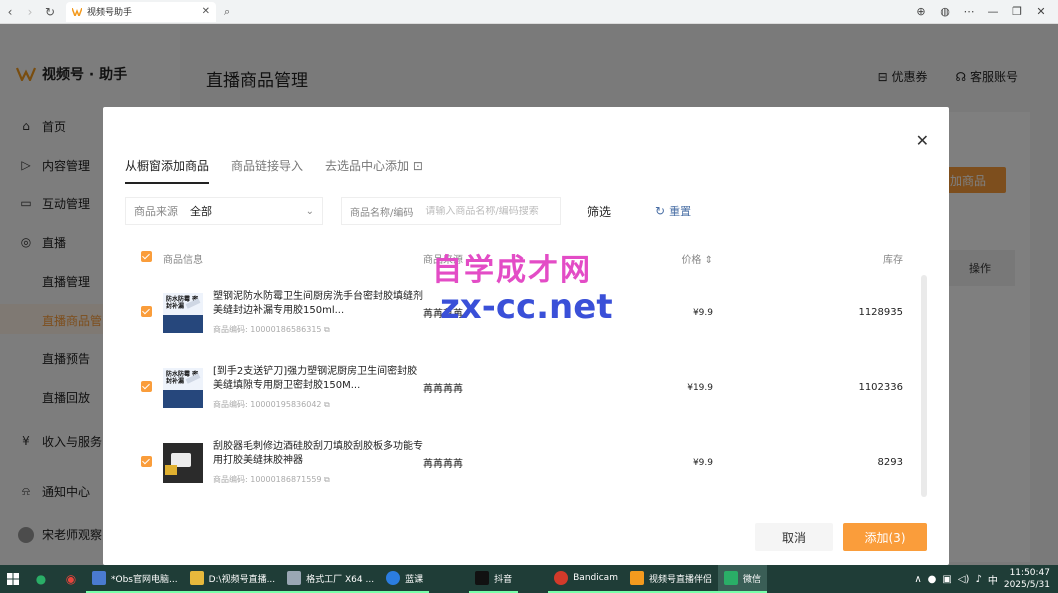 The height and width of the screenshot is (593, 1058). I want to click on modal-tabs: 从橱窗添加商品 商品链接导入 去选品中心添加 ⊡, so click(274, 170).